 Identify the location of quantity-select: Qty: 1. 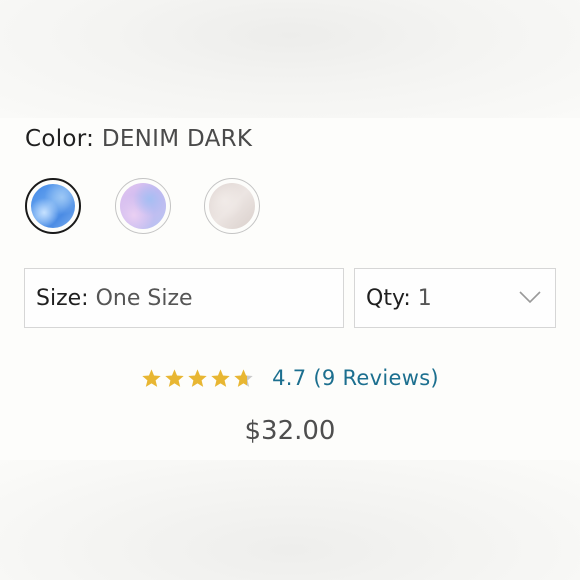
(455, 298).